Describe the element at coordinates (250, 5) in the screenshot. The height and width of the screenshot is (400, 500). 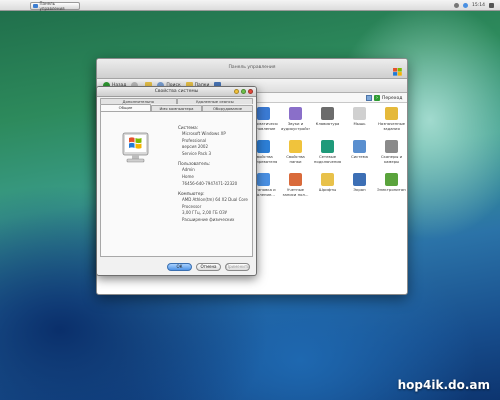
I see `top-menubar: Панель управления 15:14` at that location.